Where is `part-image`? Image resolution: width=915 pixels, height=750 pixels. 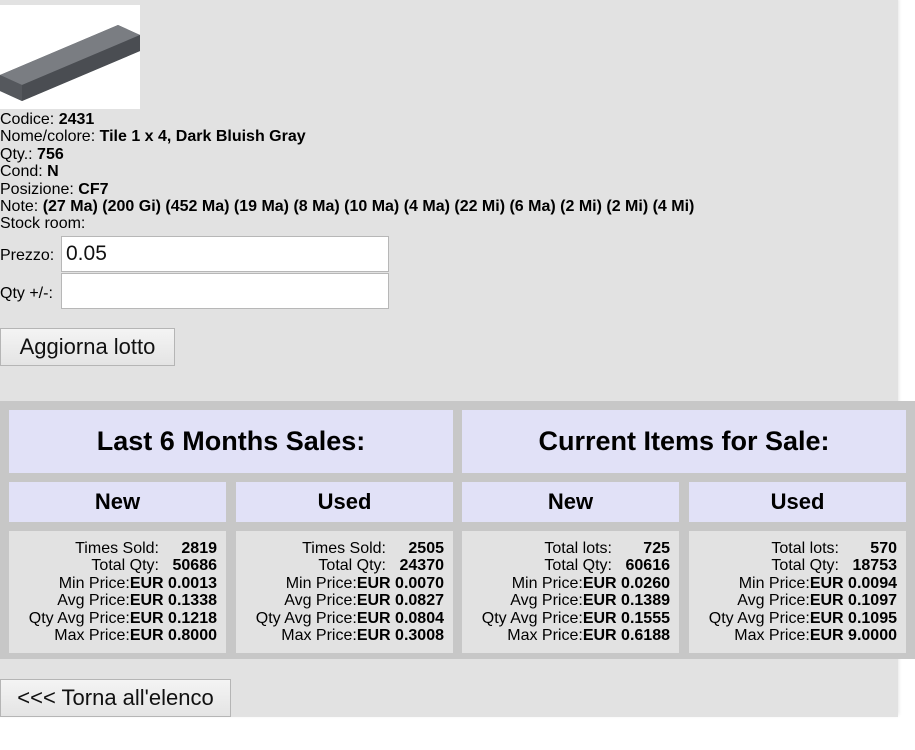 part-image is located at coordinates (70, 57).